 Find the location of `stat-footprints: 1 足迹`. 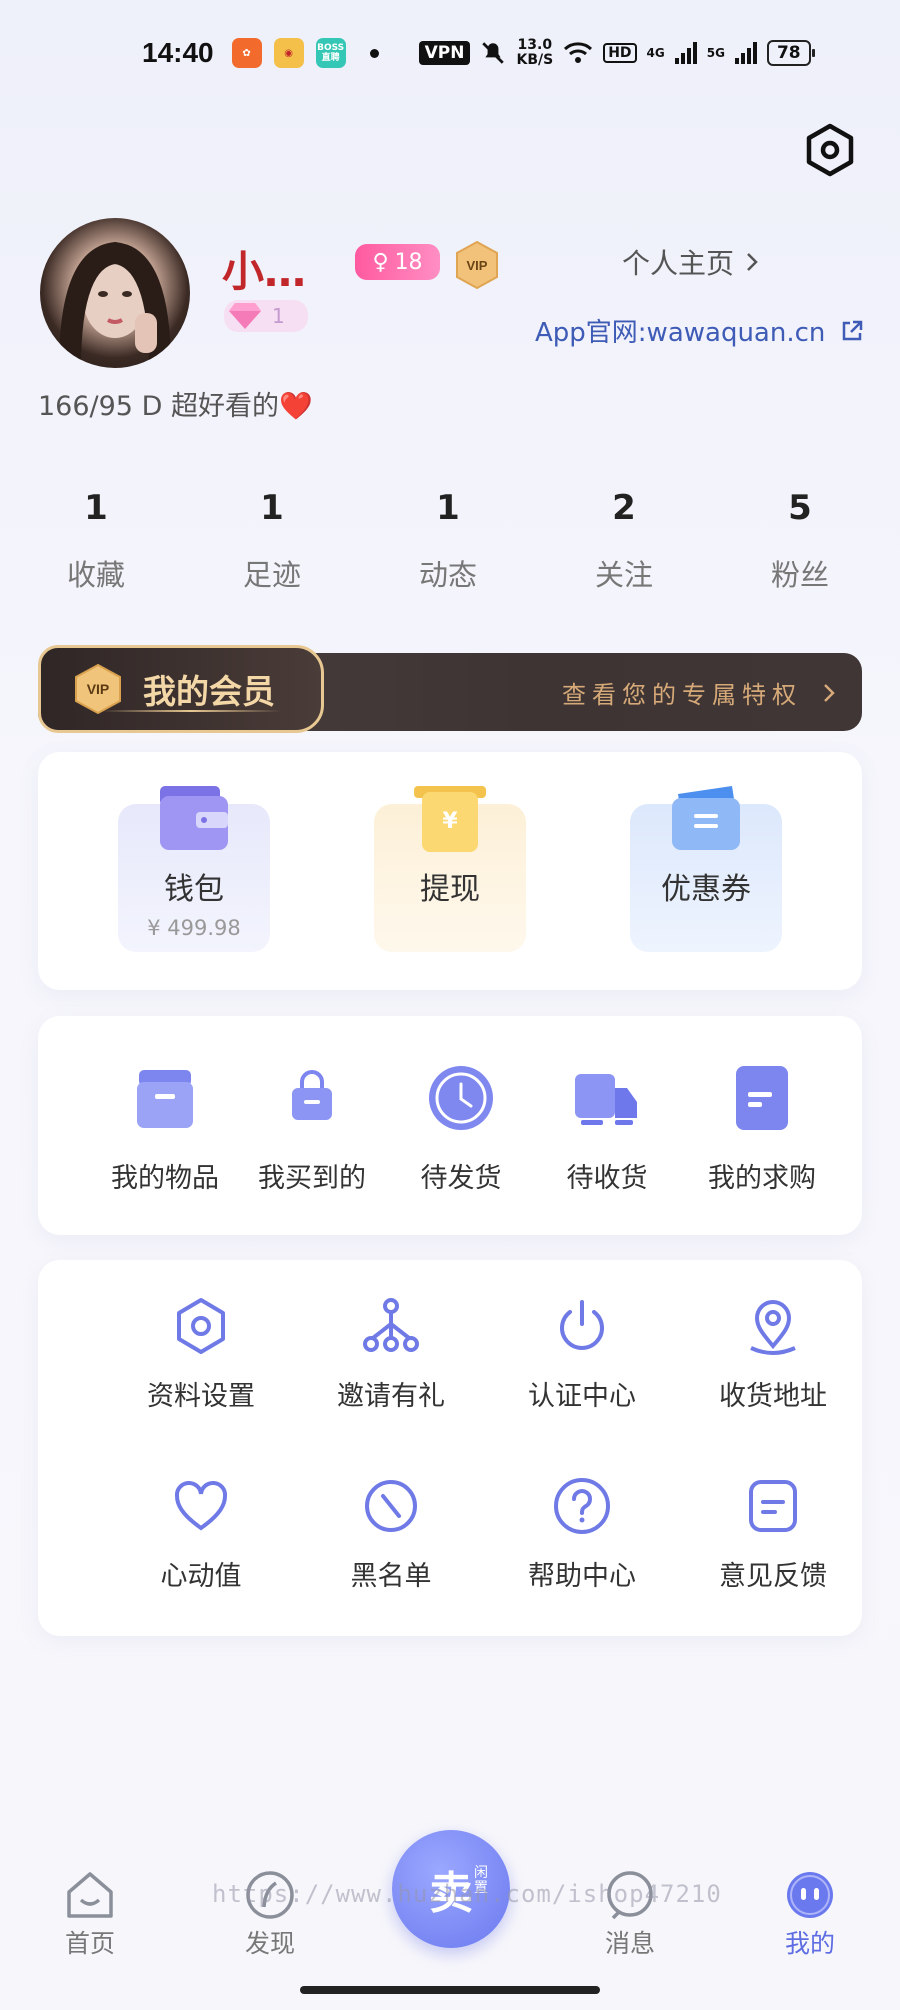

stat-footprints: 1 足迹 is located at coordinates (272, 541).